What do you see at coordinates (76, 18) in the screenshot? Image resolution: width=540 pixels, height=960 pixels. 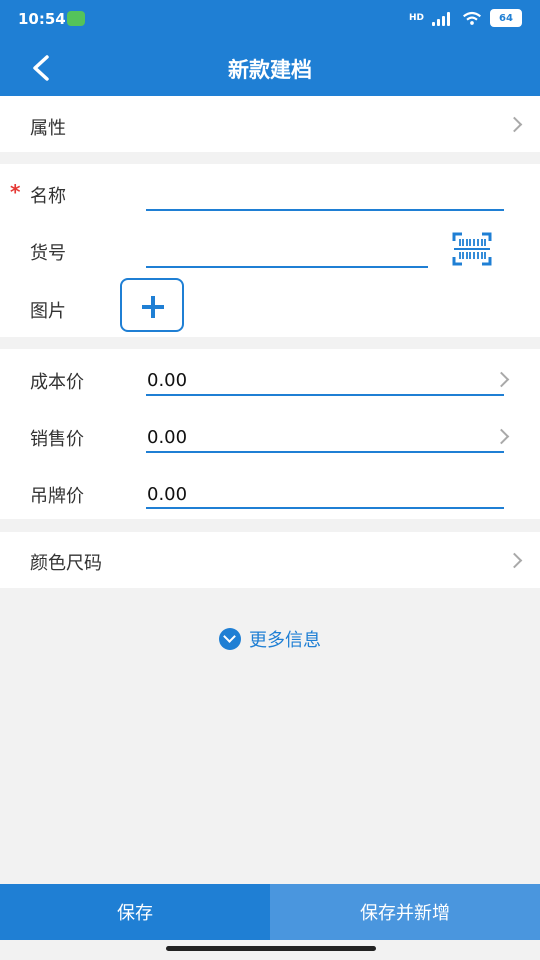 I see `app-notification-icon` at bounding box center [76, 18].